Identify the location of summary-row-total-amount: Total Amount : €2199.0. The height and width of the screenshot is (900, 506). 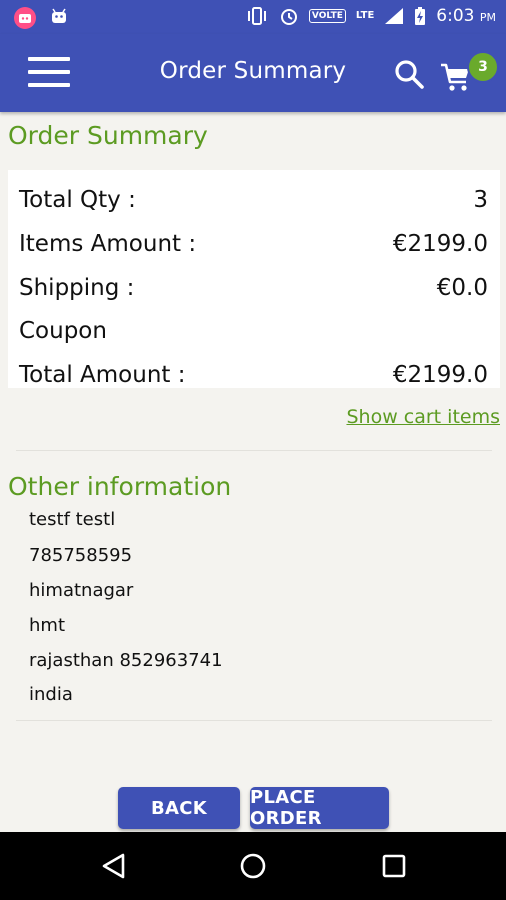
(253, 375).